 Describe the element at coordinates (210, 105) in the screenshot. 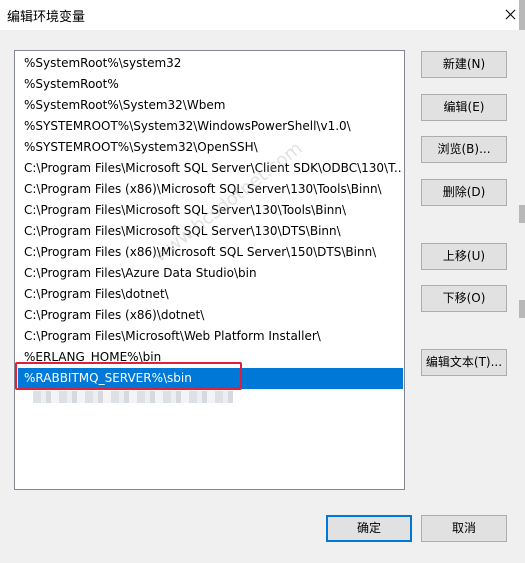

I see `path-list-item: %SystemRoot%\System32\Wbem` at that location.